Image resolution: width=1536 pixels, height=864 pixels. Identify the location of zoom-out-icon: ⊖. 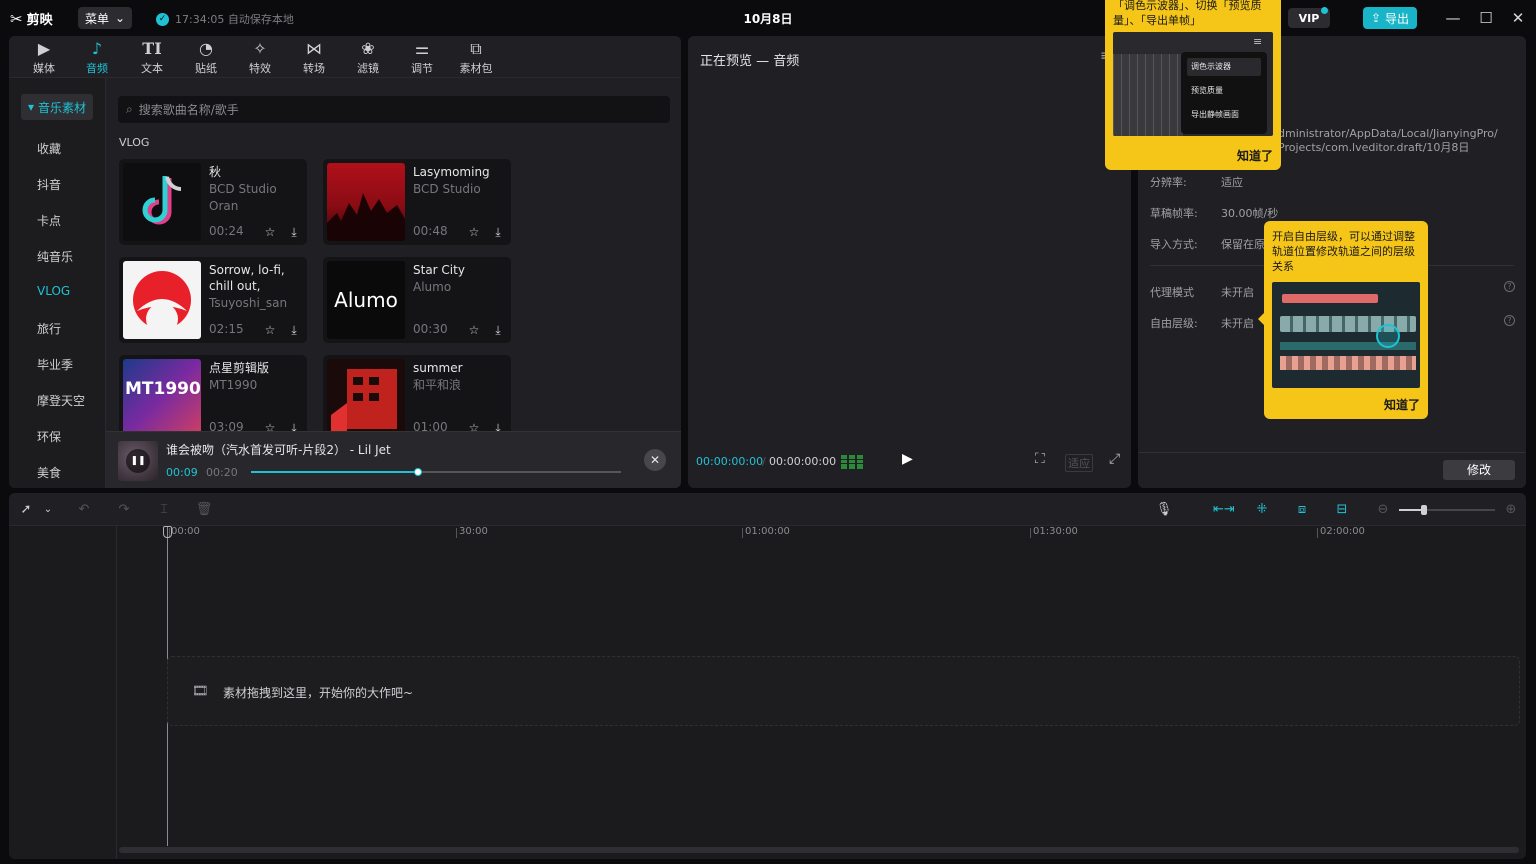
(1383, 510).